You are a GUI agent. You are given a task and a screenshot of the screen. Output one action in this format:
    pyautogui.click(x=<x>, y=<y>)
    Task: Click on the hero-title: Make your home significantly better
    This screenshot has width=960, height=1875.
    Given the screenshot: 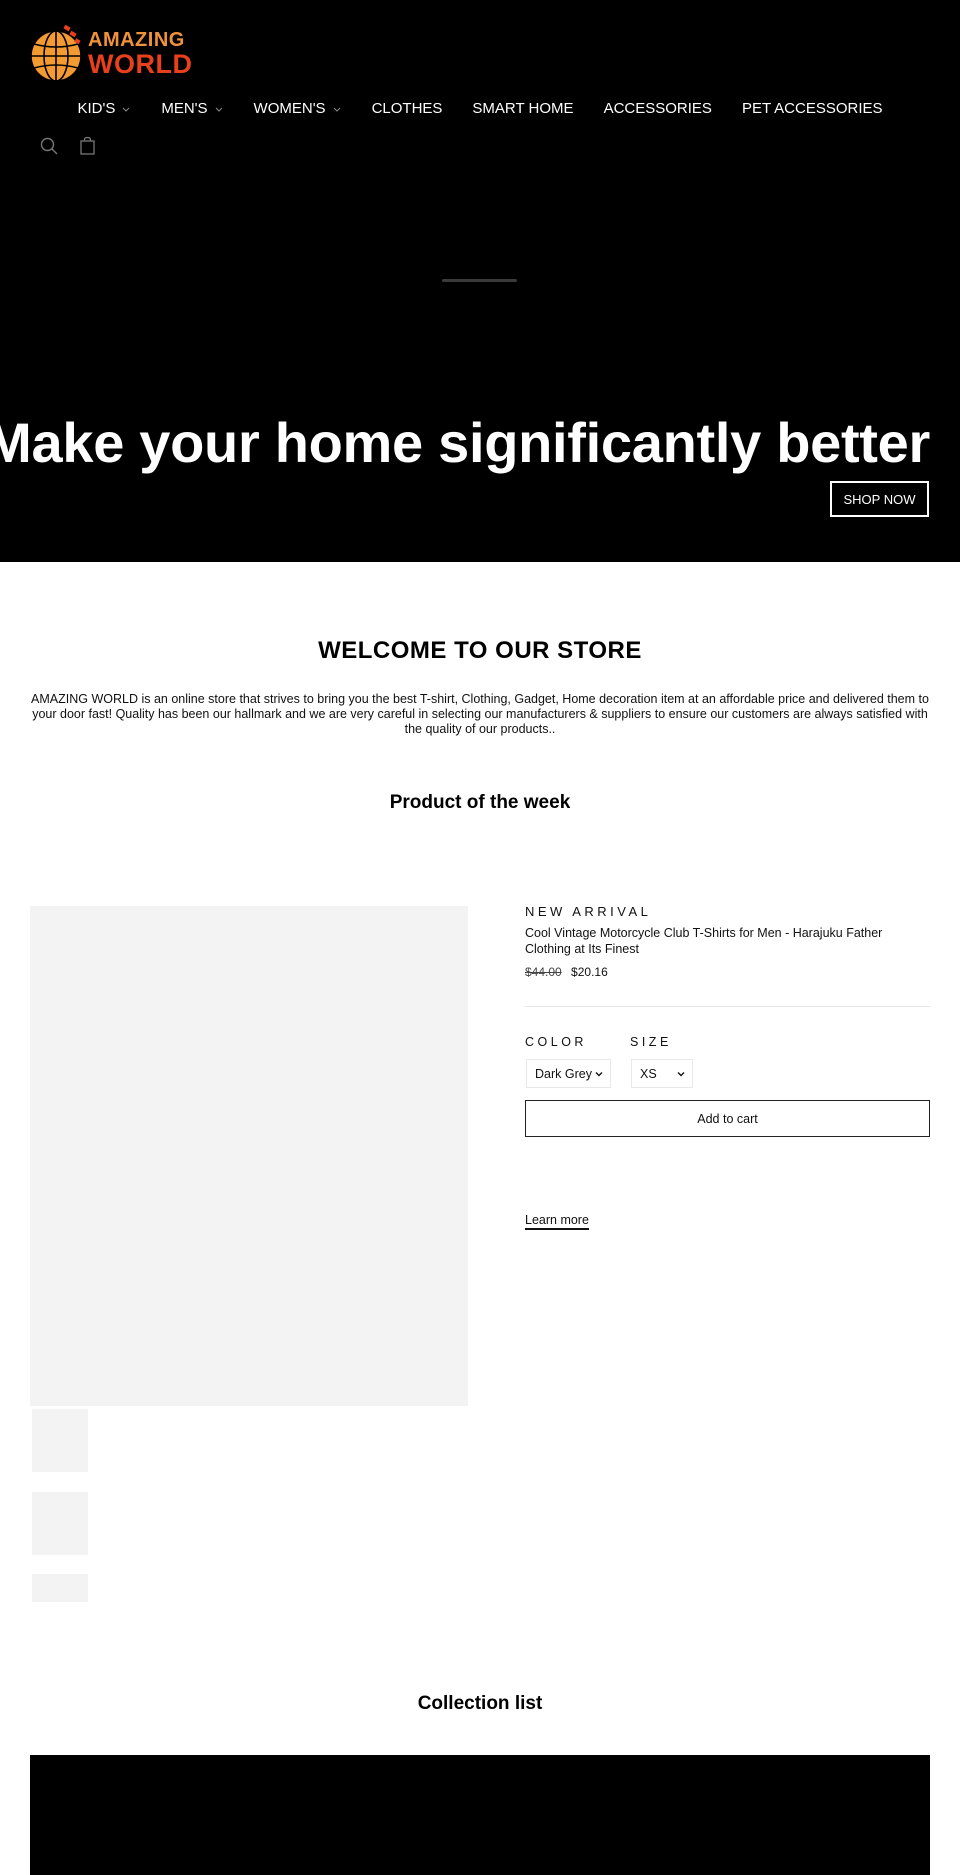 What is the action you would take?
    pyautogui.click(x=465, y=442)
    